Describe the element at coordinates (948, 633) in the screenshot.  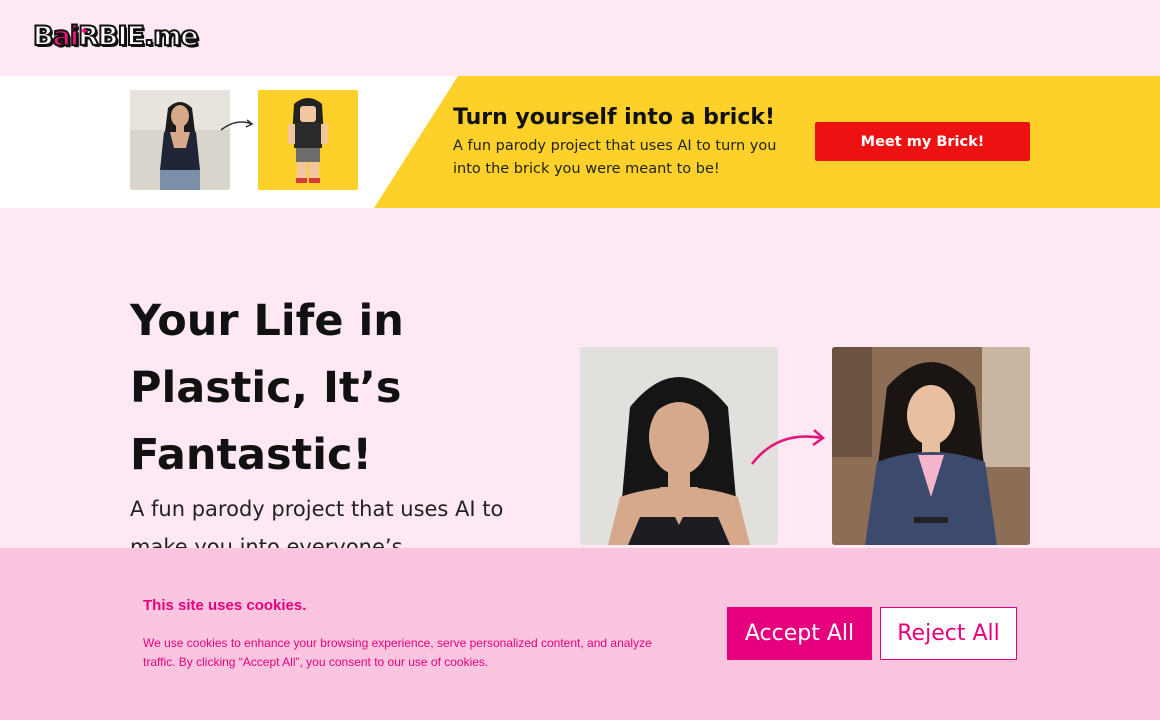
I see `reject-all-button: Reject All` at that location.